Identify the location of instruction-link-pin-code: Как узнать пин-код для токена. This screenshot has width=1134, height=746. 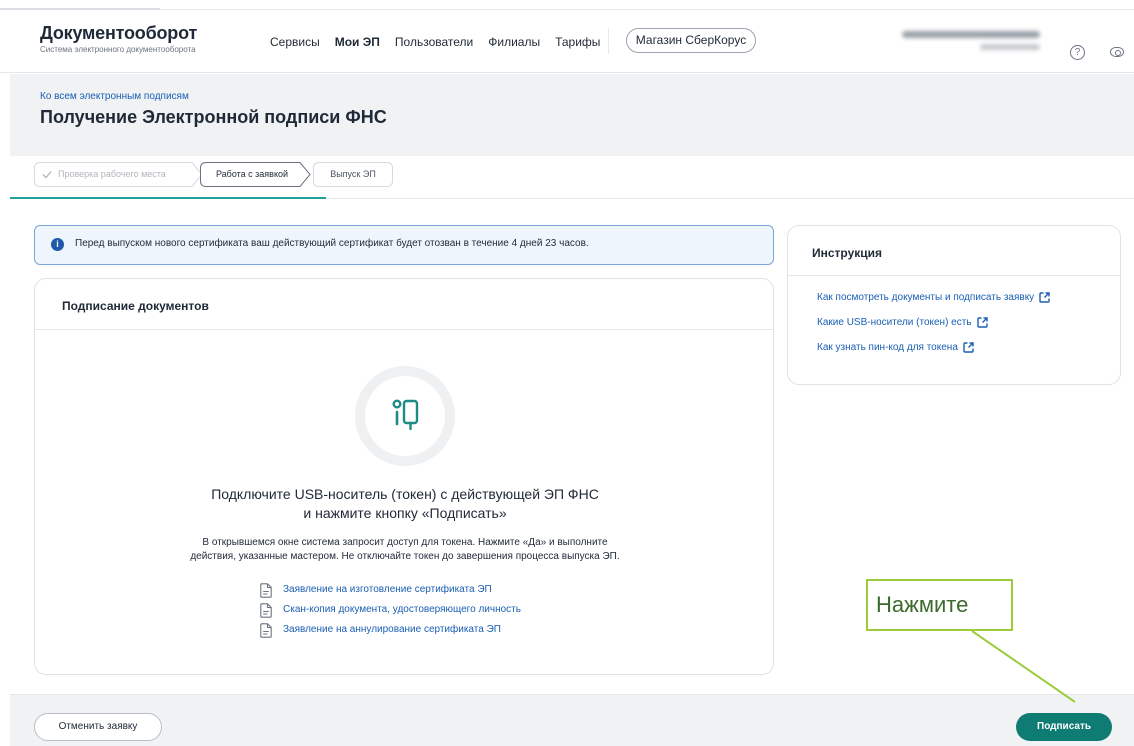
(968, 354).